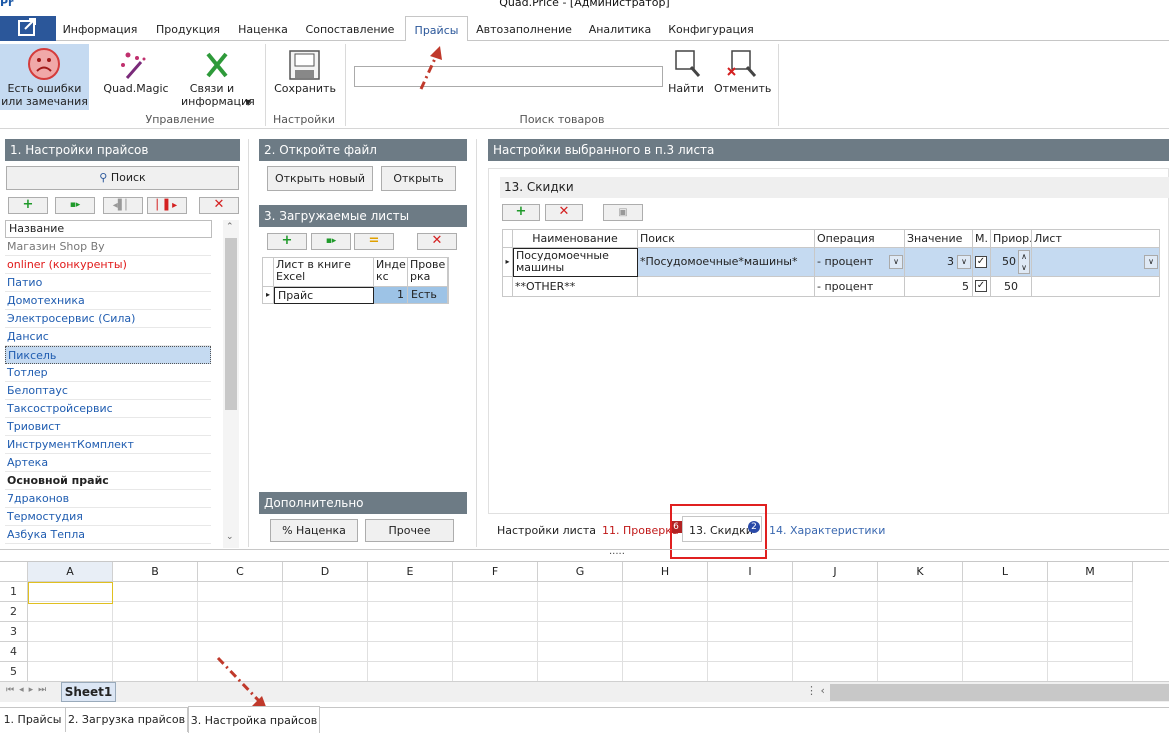  Describe the element at coordinates (320, 178) in the screenshot. I see `open-new-file-button: Открыть новый` at that location.